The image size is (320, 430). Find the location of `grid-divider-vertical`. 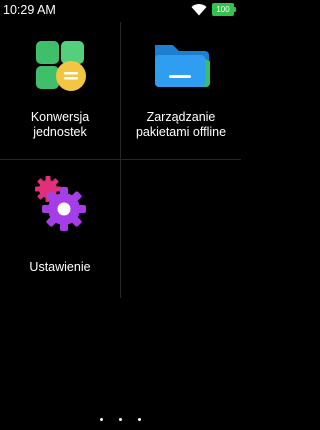

grid-divider-vertical is located at coordinates (120, 160).